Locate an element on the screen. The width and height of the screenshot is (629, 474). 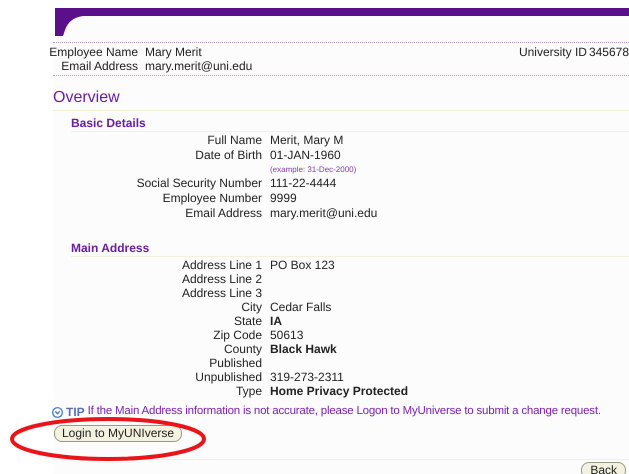
field-label: University ID is located at coordinates (552, 52).